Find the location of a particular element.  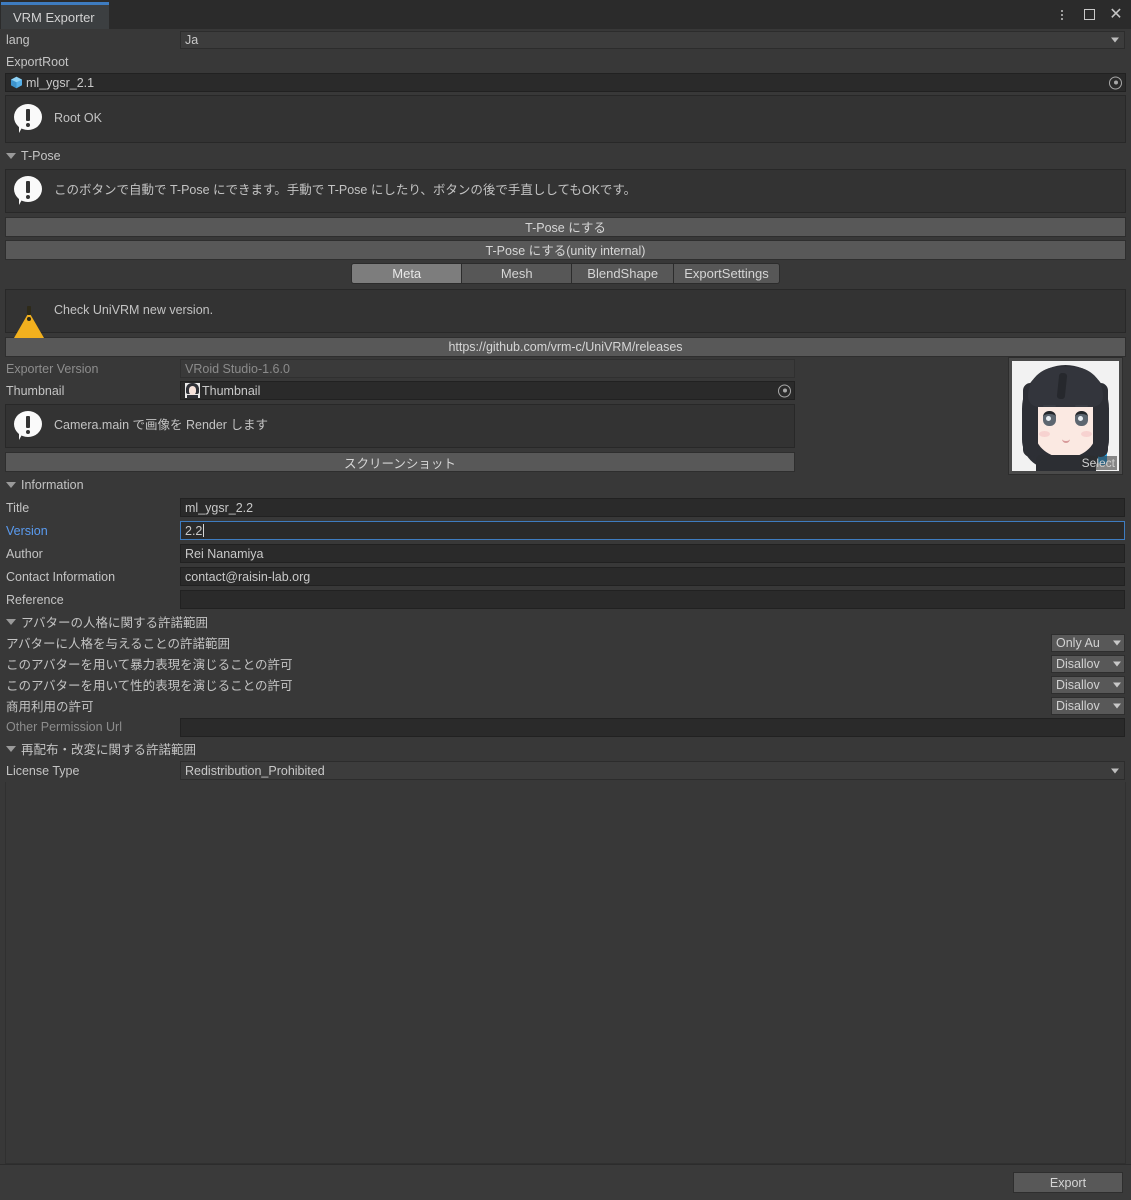

export-button: Export is located at coordinates (1068, 1182).